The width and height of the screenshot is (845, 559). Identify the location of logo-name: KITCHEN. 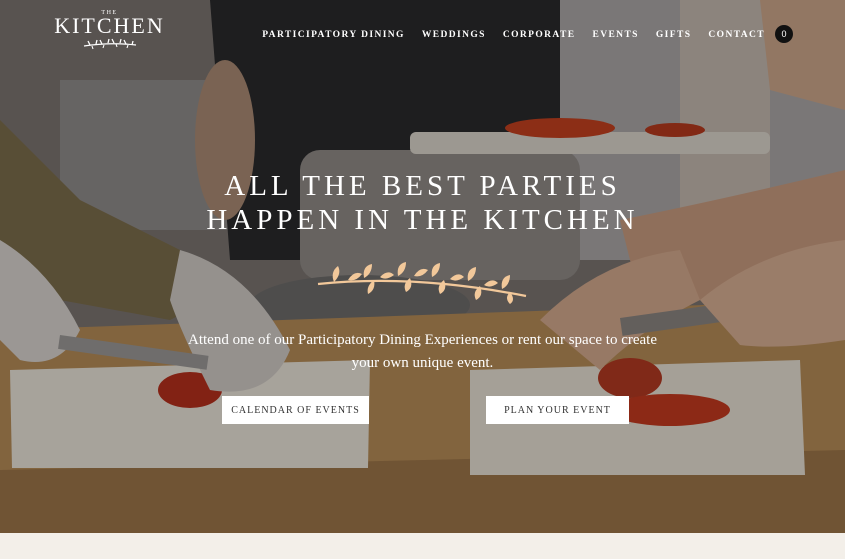
(109, 25).